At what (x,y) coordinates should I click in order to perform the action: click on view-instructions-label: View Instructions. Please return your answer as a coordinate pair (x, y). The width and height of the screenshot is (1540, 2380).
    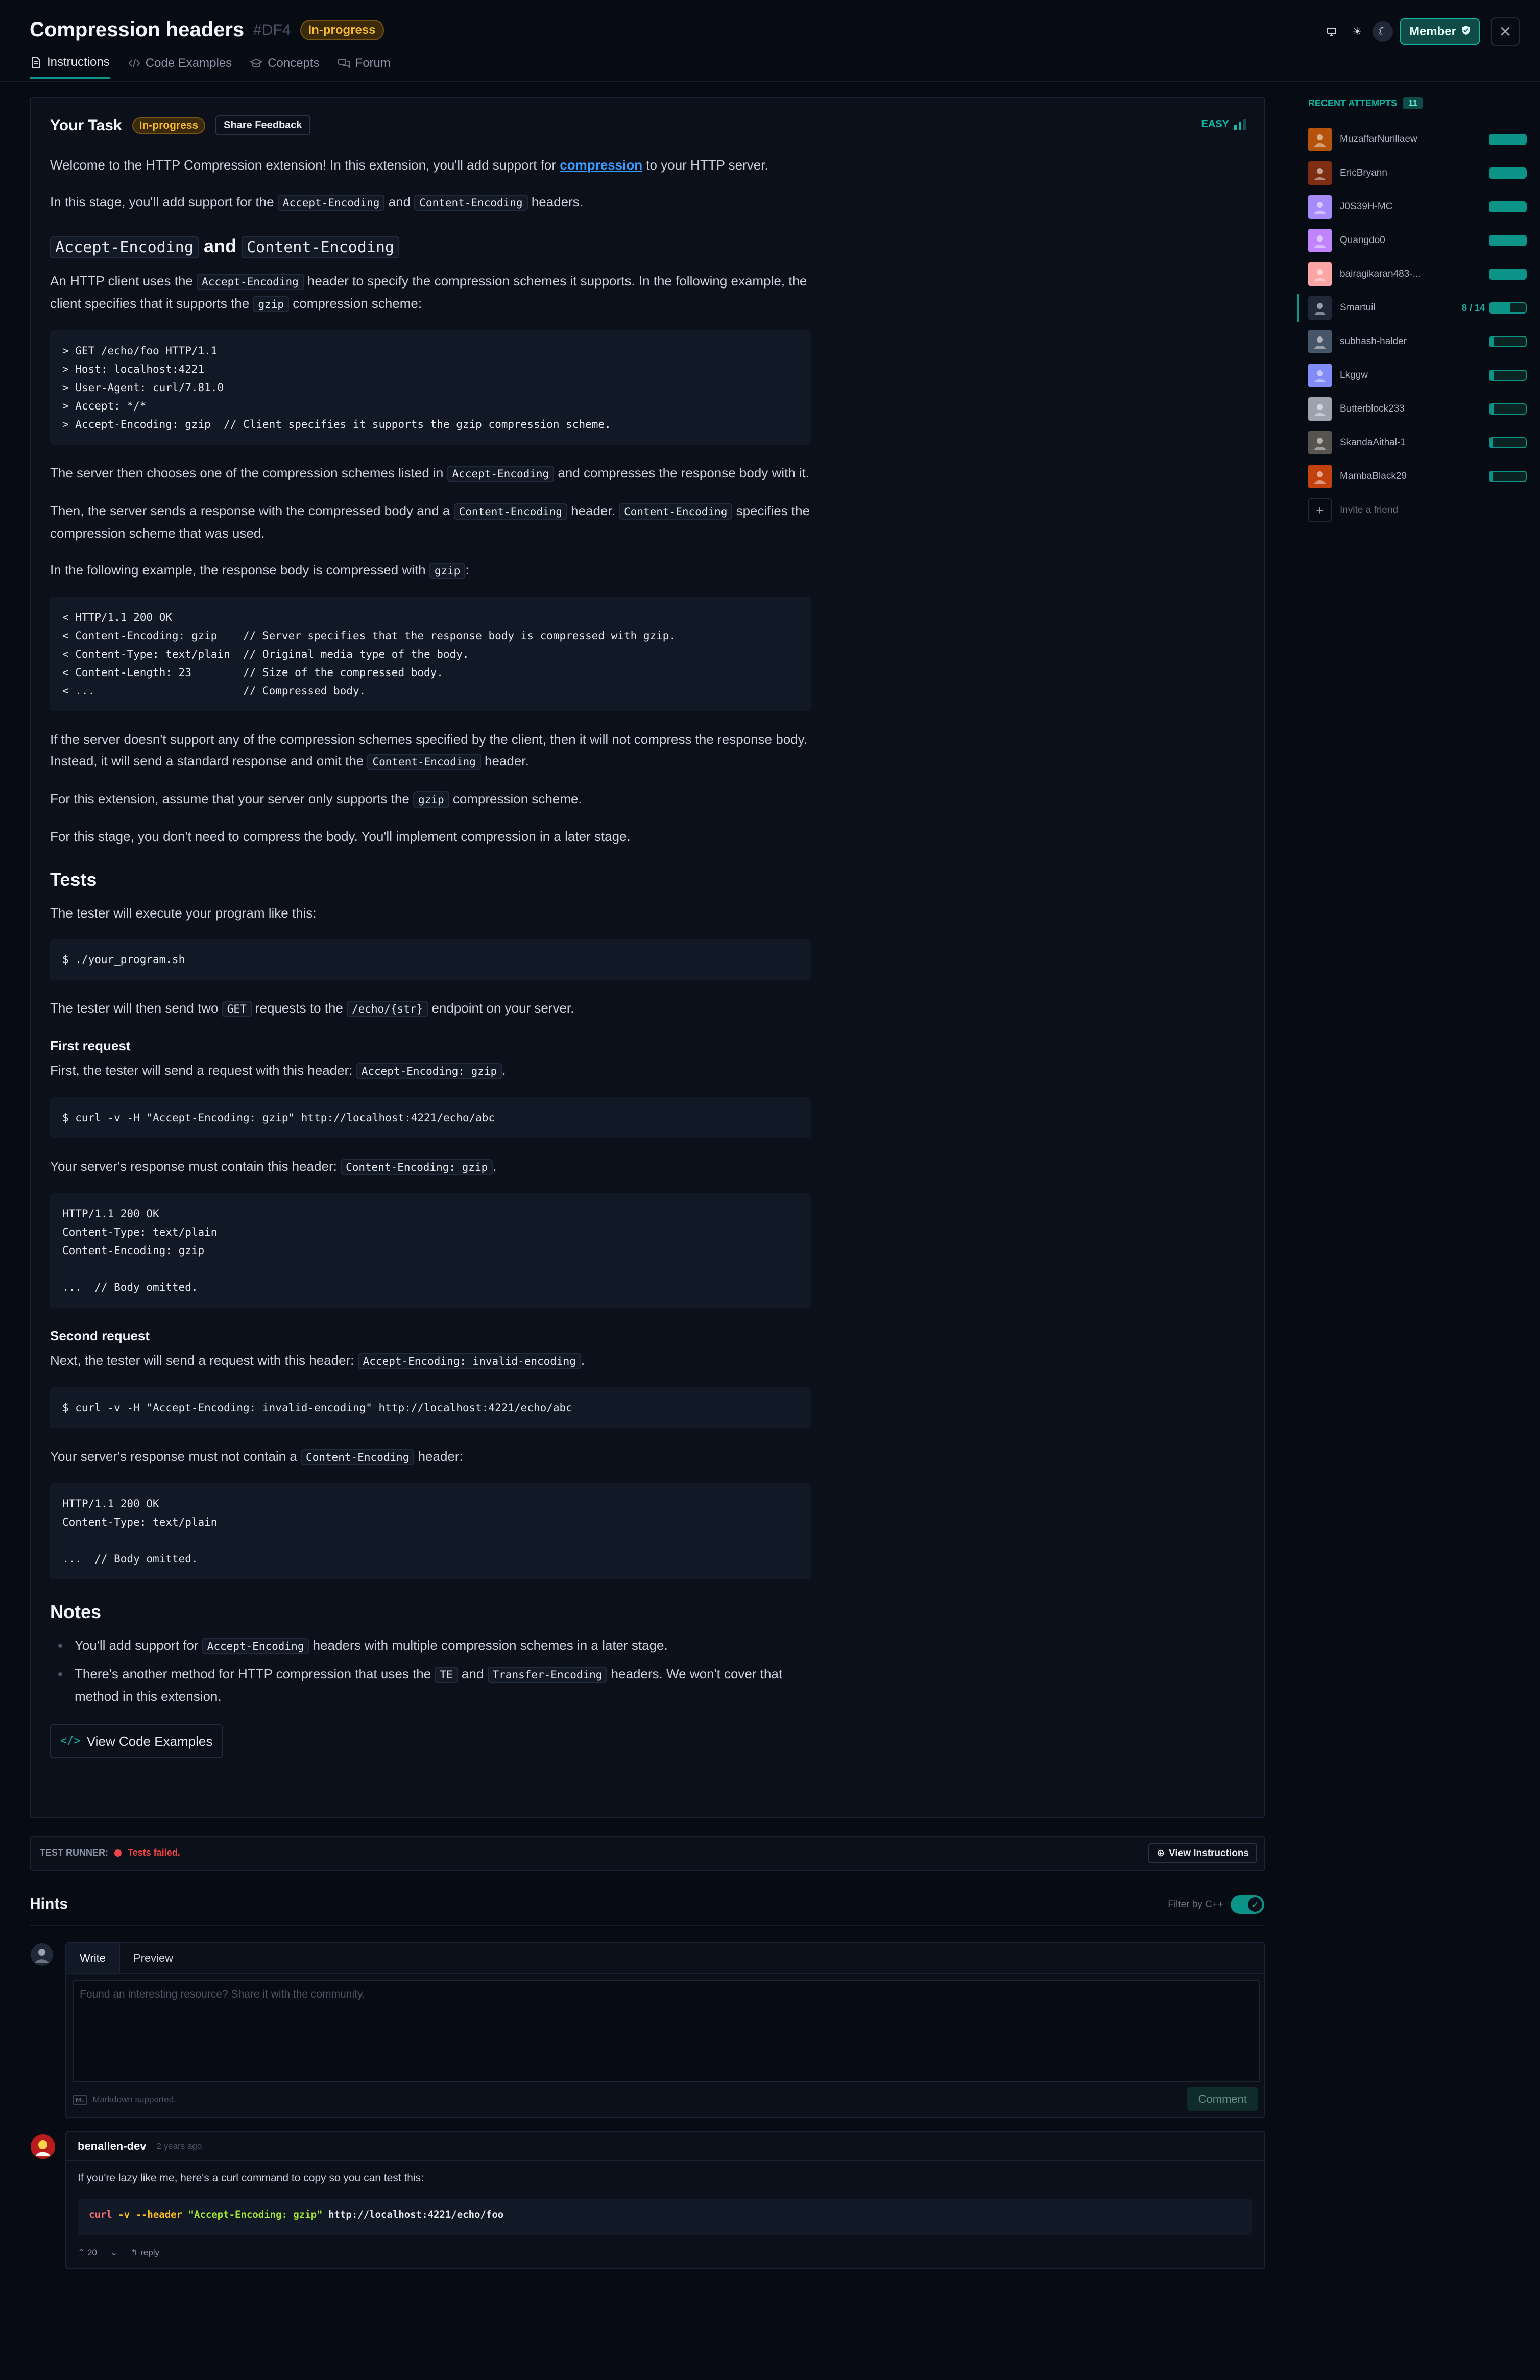
    Looking at the image, I should click on (1209, 1853).